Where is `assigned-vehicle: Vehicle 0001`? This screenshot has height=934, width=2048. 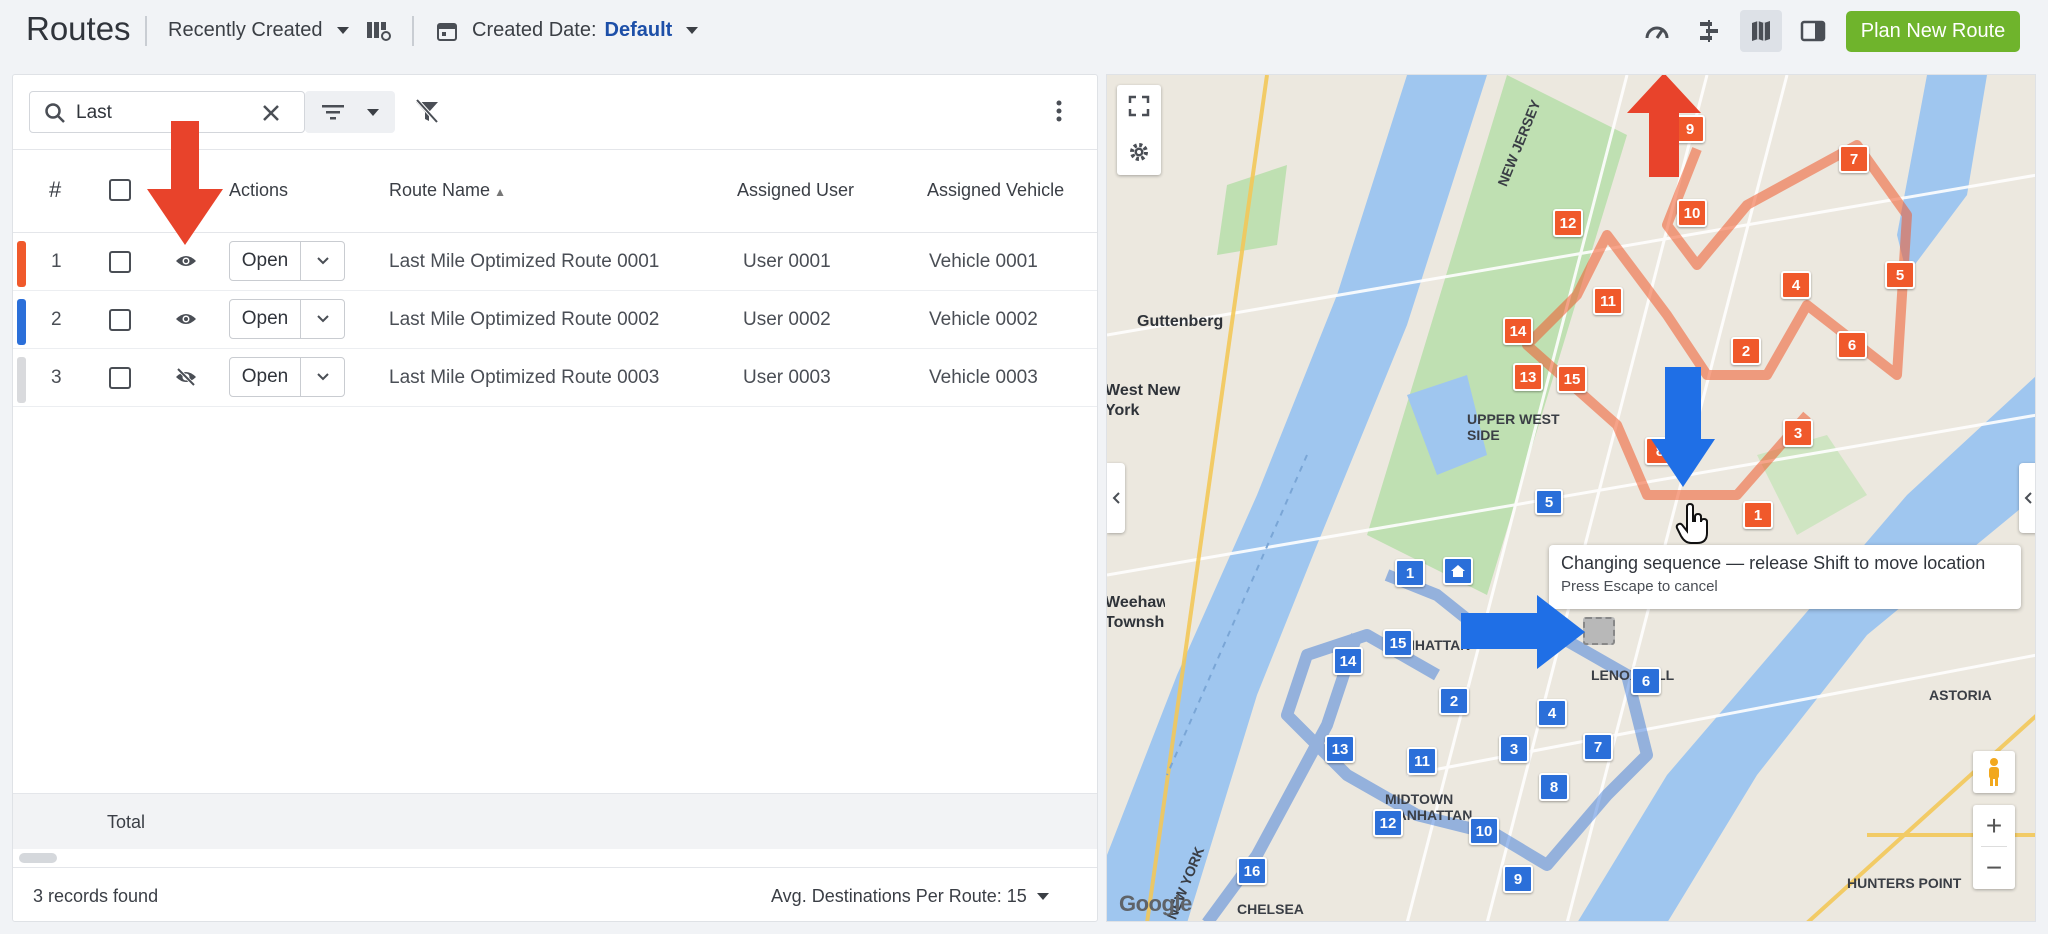
assigned-vehicle: Vehicle 0001 is located at coordinates (983, 261).